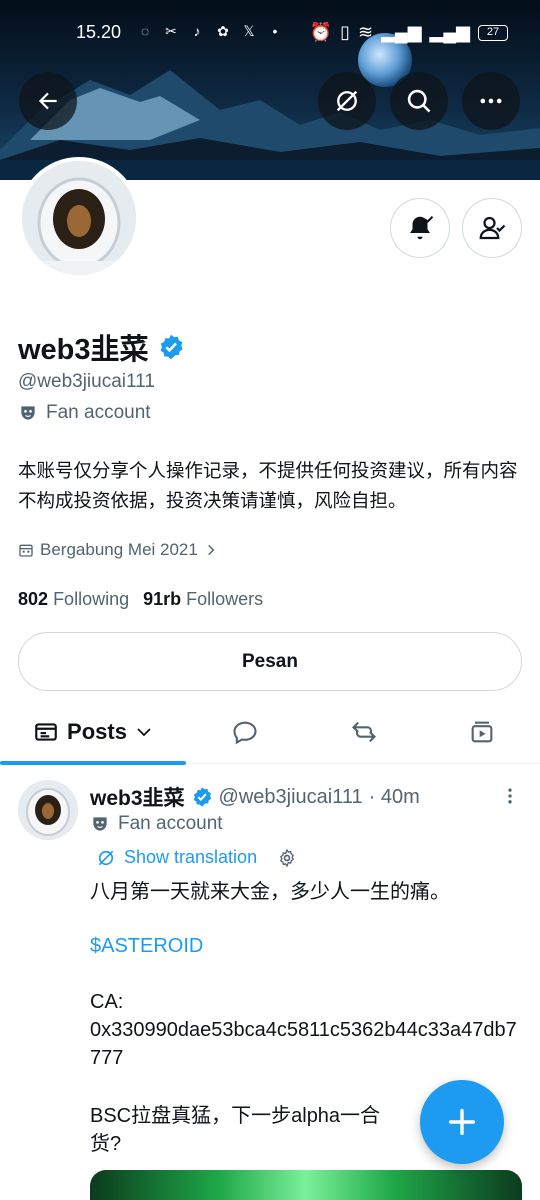 The height and width of the screenshot is (1200, 540). What do you see at coordinates (140, 599) in the screenshot?
I see `profile-counts: 802 Following 91rb Followers` at bounding box center [140, 599].